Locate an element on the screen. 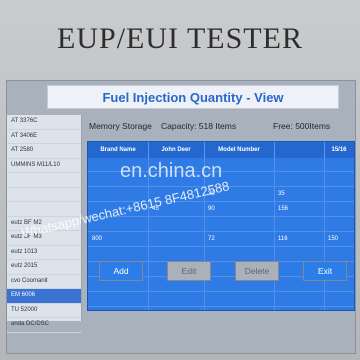 The height and width of the screenshot is (360, 360). window-title: Fuel Injection Quantity - View is located at coordinates (193, 97).